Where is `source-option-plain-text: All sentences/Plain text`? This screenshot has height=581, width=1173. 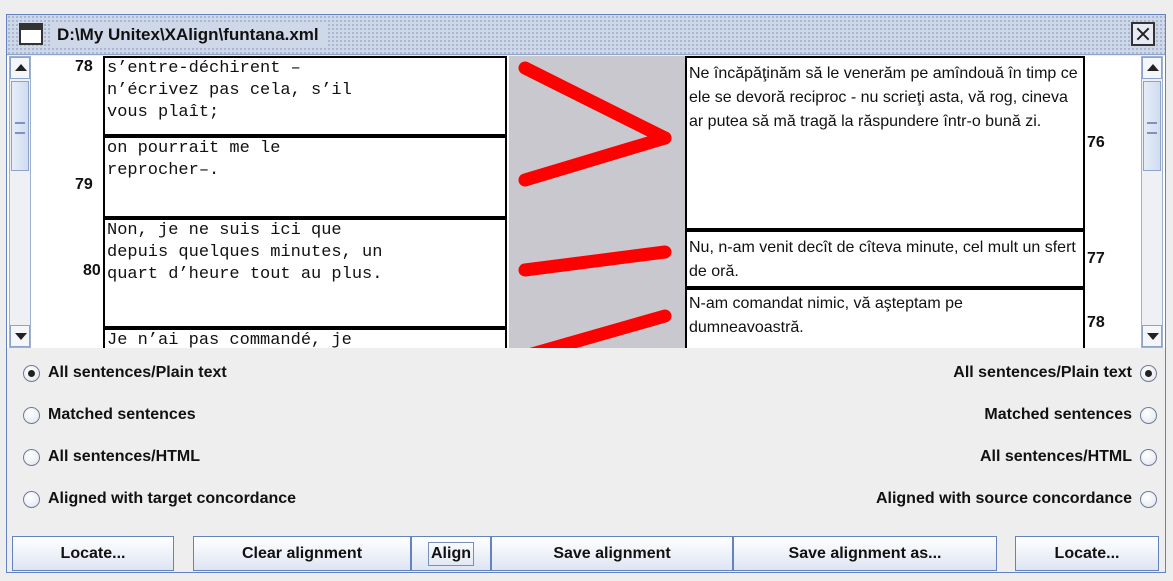
source-option-plain-text: All sentences/Plain text is located at coordinates (125, 373).